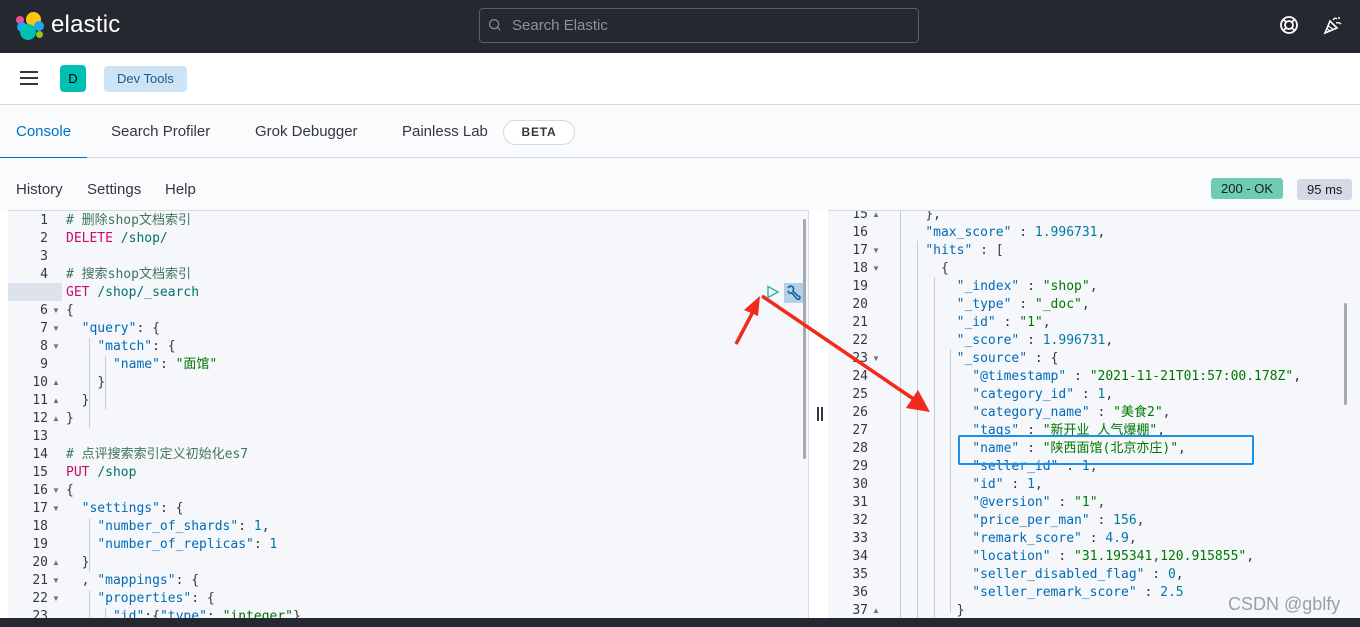 The height and width of the screenshot is (627, 1360). Describe the element at coordinates (40, 508) in the screenshot. I see `line-number: 17` at that location.